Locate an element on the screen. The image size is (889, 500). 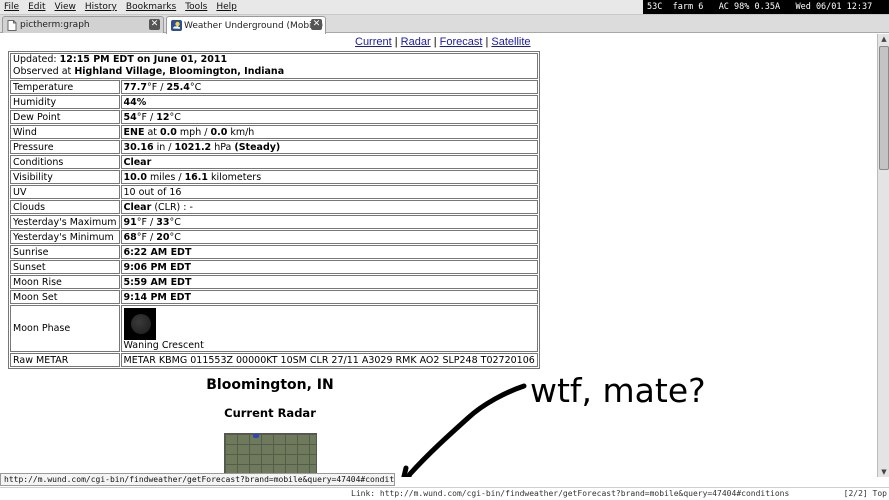
cpu-temp: 53C is located at coordinates (655, 7).